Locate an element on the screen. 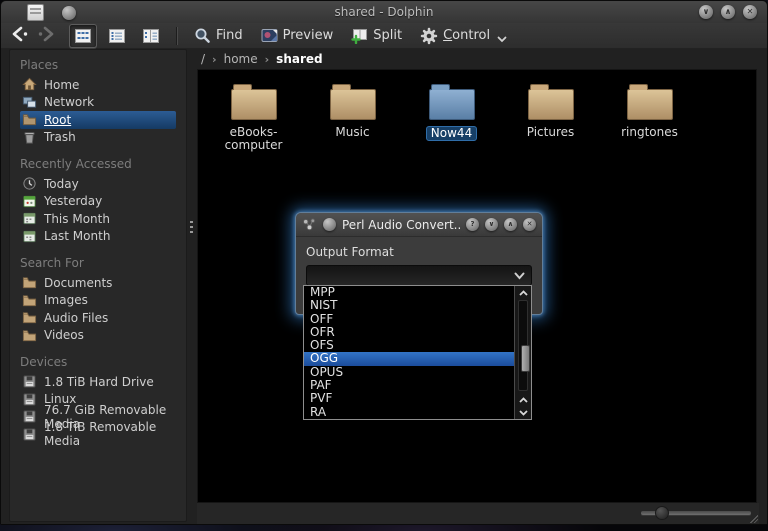 This screenshot has width=768, height=531. split-label: Split is located at coordinates (388, 35).